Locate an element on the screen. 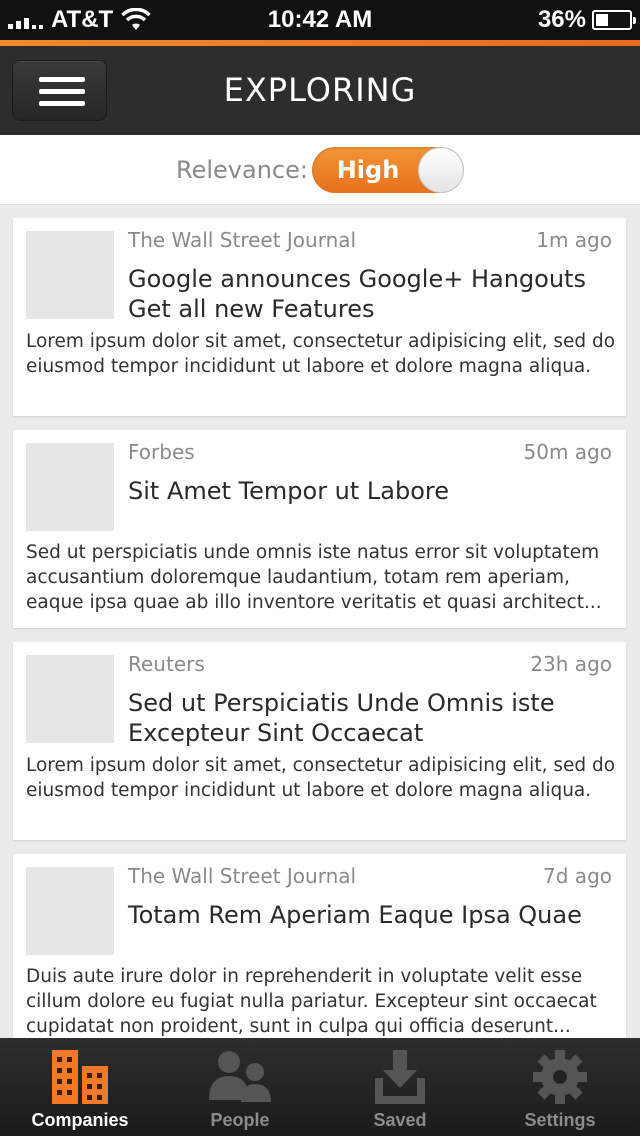  relevance-label: Relevance: is located at coordinates (242, 170).